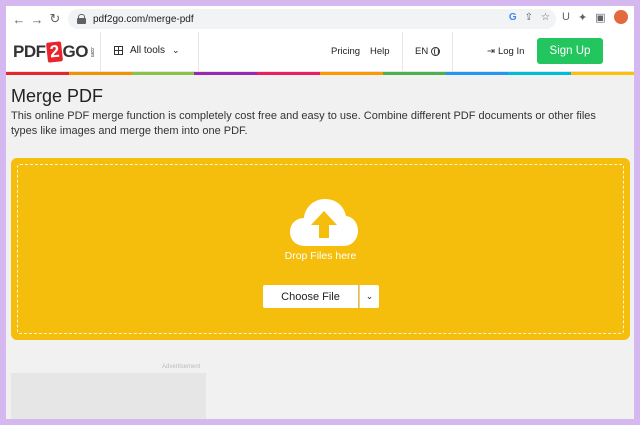  Describe the element at coordinates (181, 367) in the screenshot. I see `advertisement-label: Advertisement` at that location.